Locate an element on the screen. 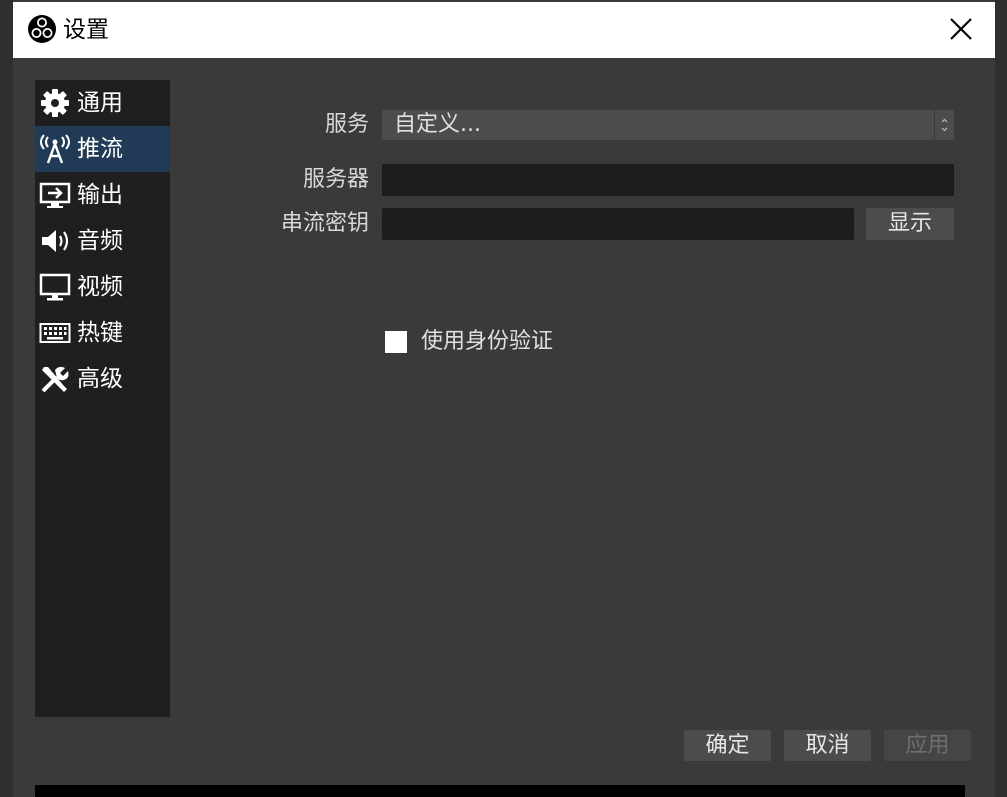  gear-icon is located at coordinates (55, 103).